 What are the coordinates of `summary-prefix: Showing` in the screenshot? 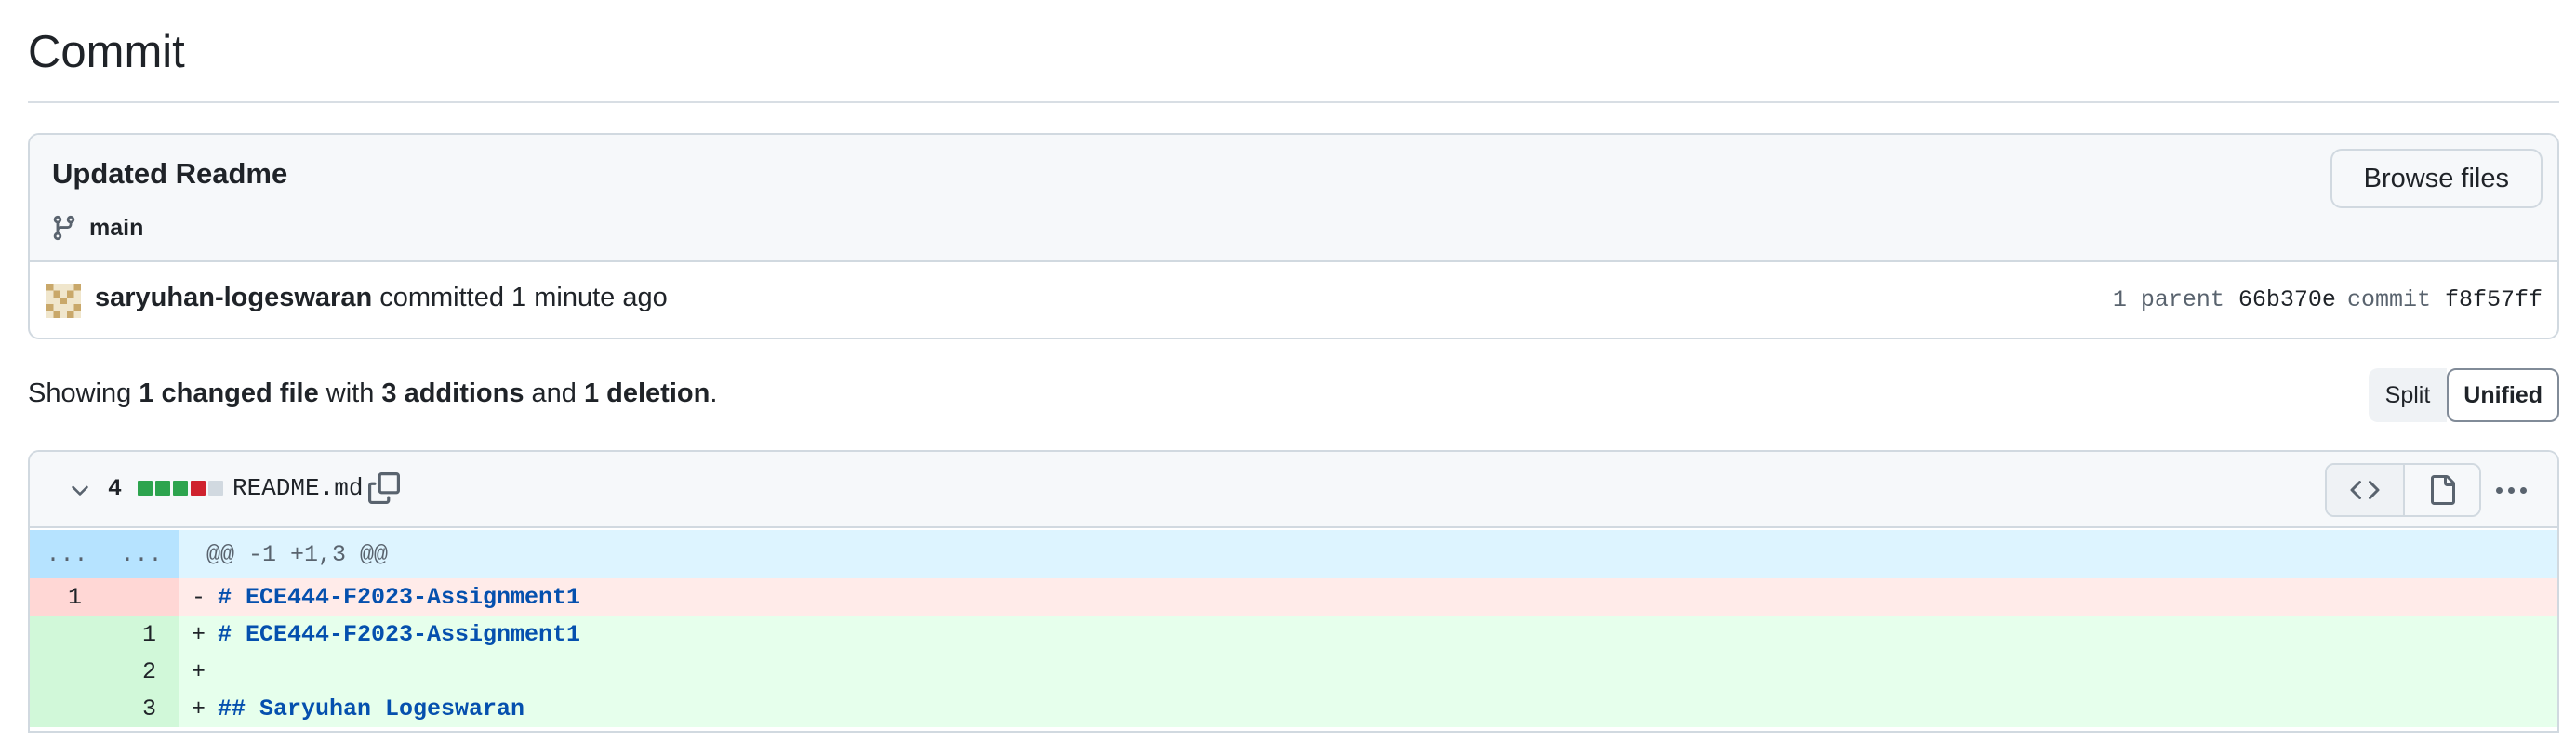 It's located at (83, 393).